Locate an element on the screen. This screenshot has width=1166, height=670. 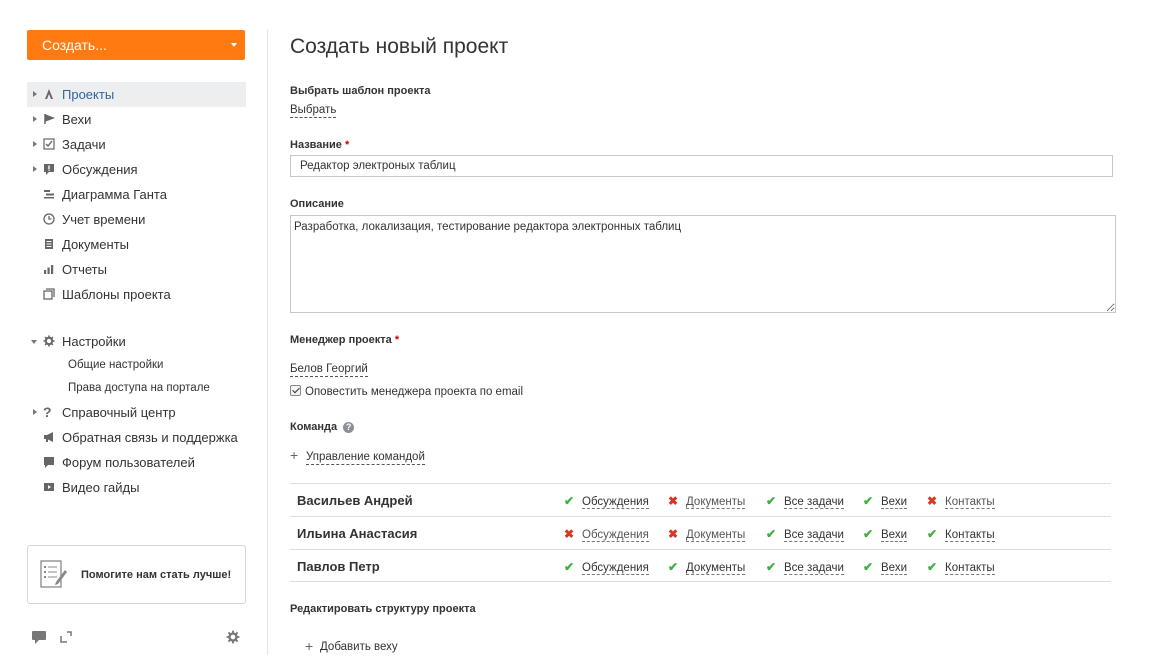
sidebar-item-reports: Отчеты is located at coordinates (136, 269).